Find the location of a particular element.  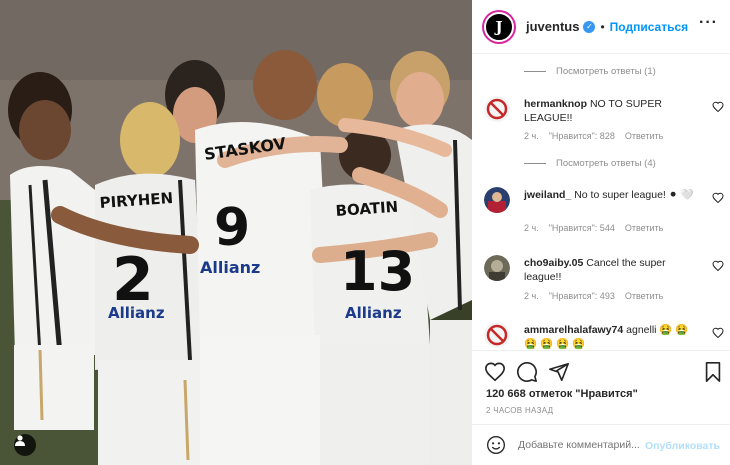

post-time-ago: 2 ЧАСОВ НАЗАД is located at coordinates (519, 410).